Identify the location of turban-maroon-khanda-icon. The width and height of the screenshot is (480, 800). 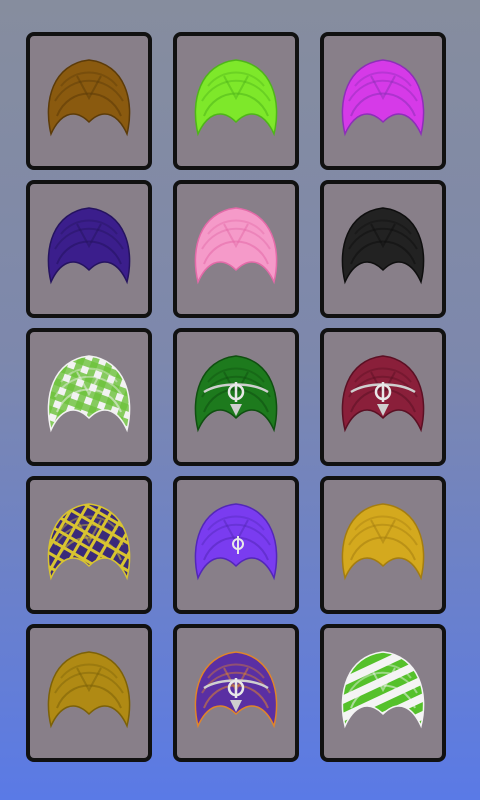
(383, 394).